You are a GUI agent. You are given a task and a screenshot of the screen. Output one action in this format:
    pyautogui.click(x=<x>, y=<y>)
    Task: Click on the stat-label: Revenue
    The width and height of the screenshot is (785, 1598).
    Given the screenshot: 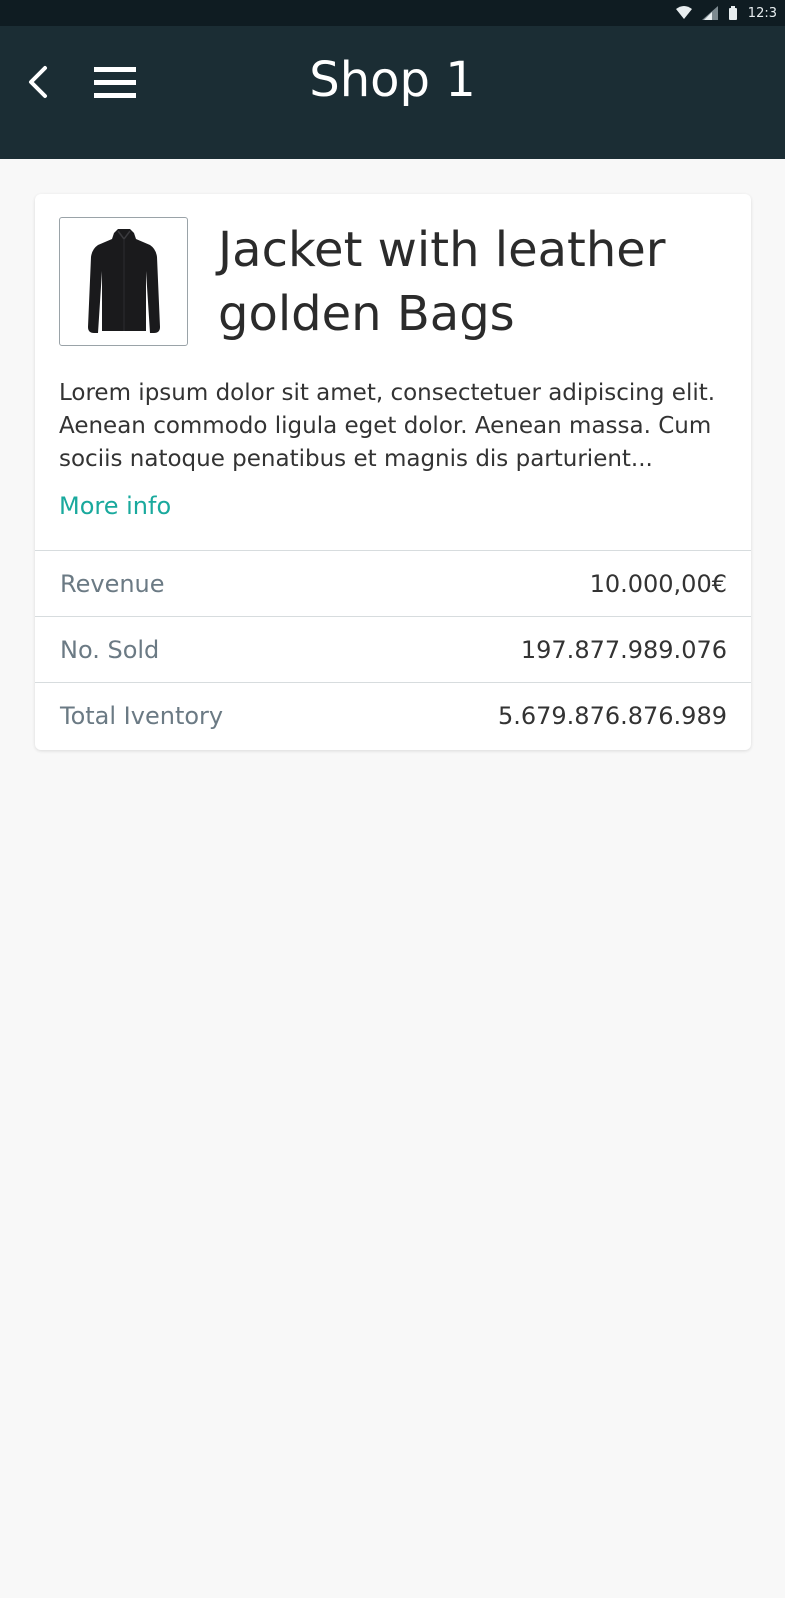 What is the action you would take?
    pyautogui.click(x=112, y=583)
    